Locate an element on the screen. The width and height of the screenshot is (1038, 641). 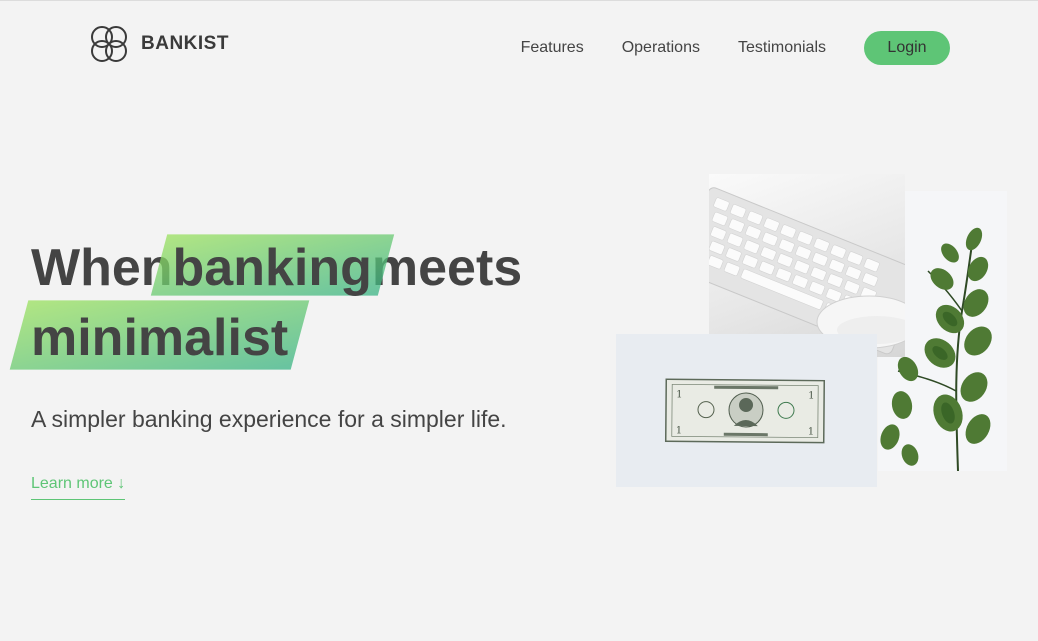
dollar-photo: 1 1 1 1 is located at coordinates (746, 410).